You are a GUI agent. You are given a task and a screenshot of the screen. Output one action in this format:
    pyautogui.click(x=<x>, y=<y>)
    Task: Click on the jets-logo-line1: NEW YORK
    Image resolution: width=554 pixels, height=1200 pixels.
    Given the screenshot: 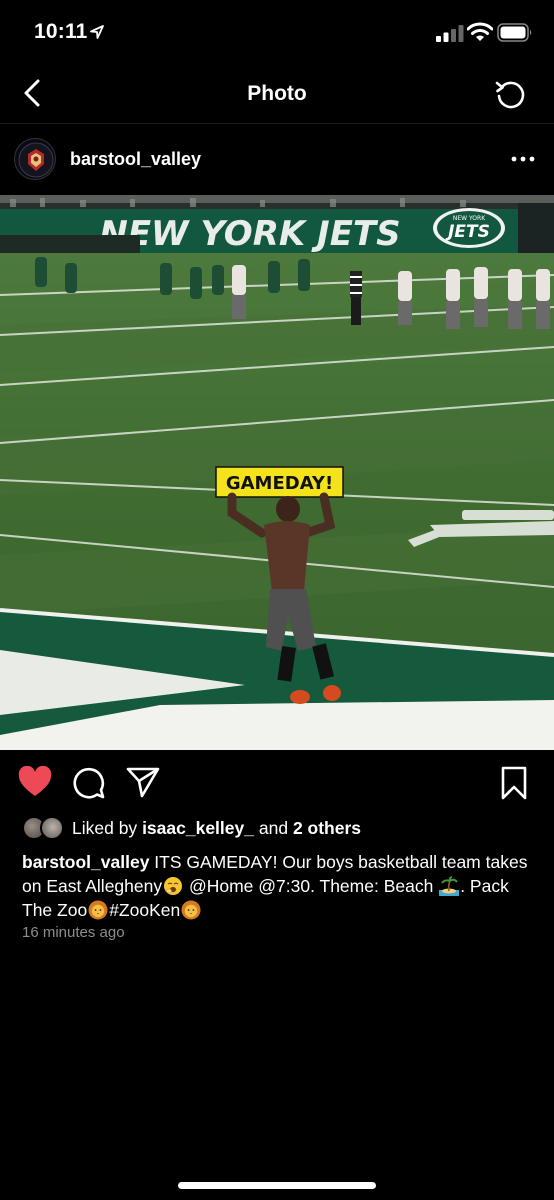 What is the action you would take?
    pyautogui.click(x=469, y=218)
    